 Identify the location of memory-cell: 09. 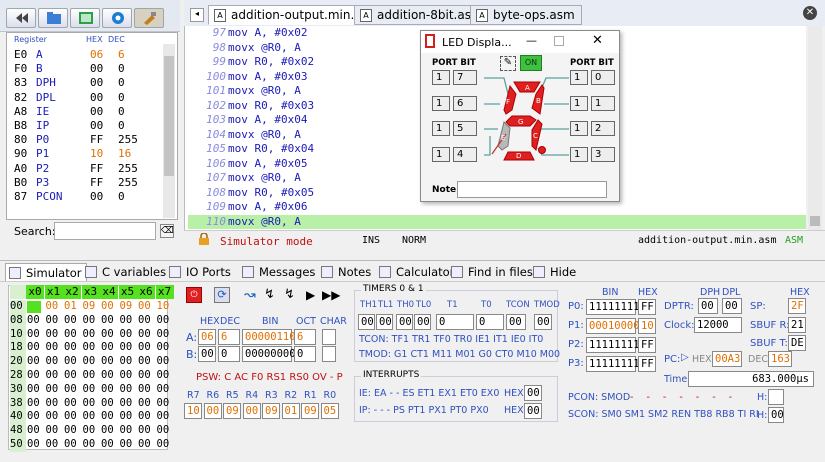
(126, 307).